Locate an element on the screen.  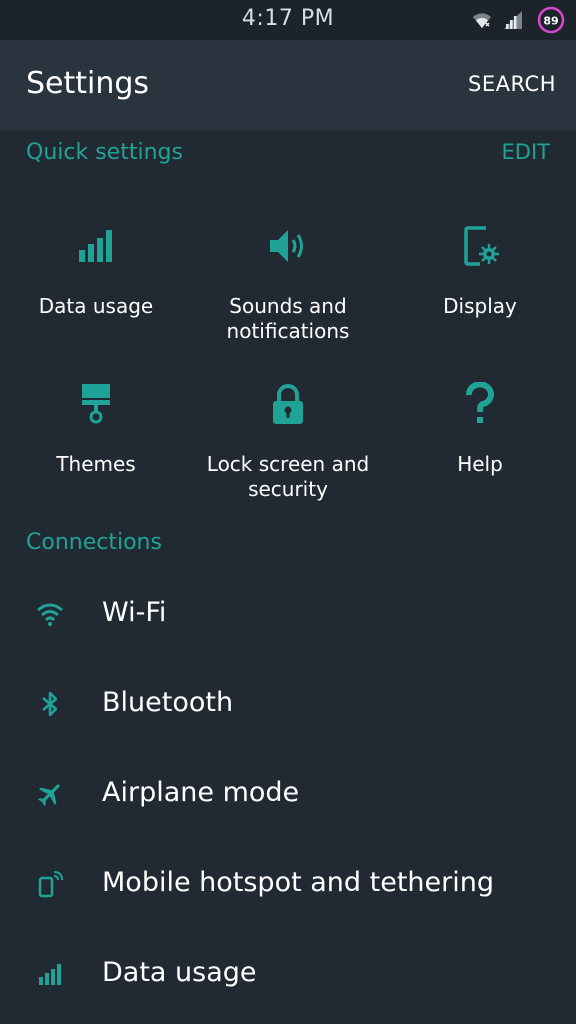
hotspot-icon is located at coordinates (50, 884).